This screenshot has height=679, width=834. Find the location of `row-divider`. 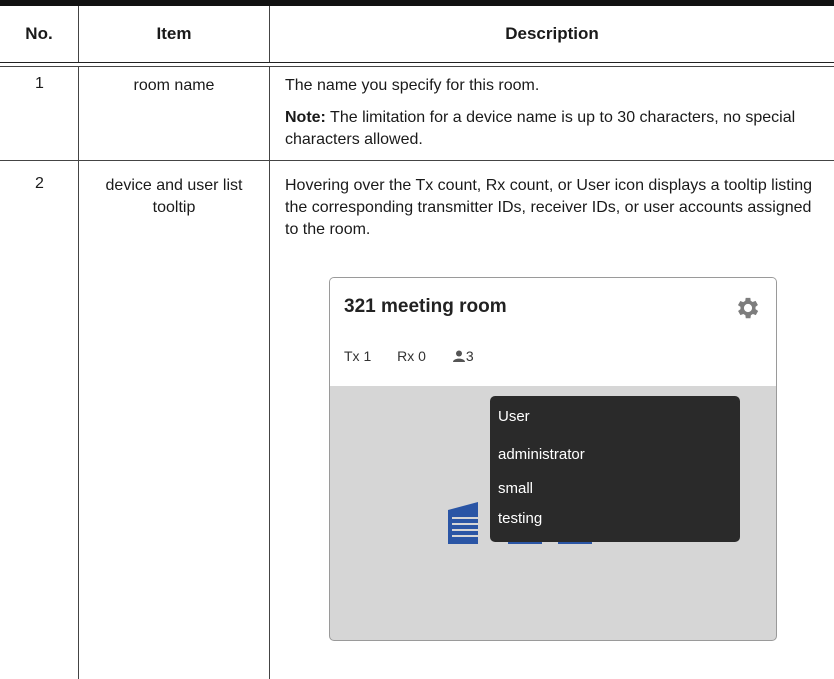

row-divider is located at coordinates (417, 160).